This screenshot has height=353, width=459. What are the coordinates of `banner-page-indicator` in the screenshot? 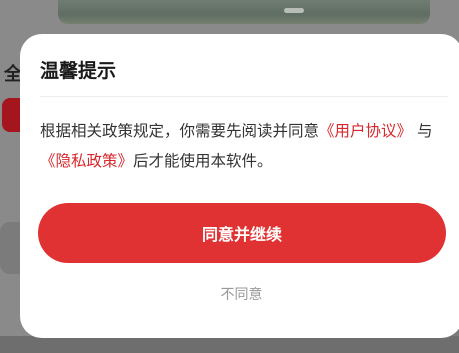 It's located at (294, 10).